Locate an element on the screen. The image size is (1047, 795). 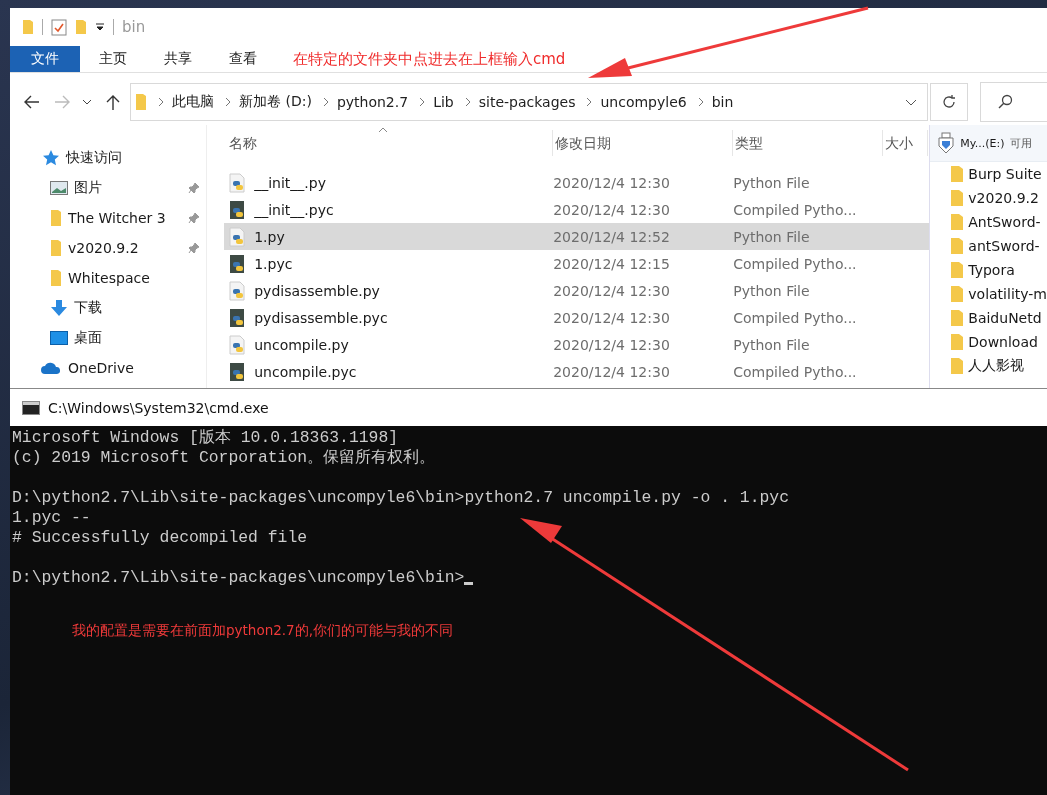
nav-item: 快速访问 is located at coordinates (94, 158).